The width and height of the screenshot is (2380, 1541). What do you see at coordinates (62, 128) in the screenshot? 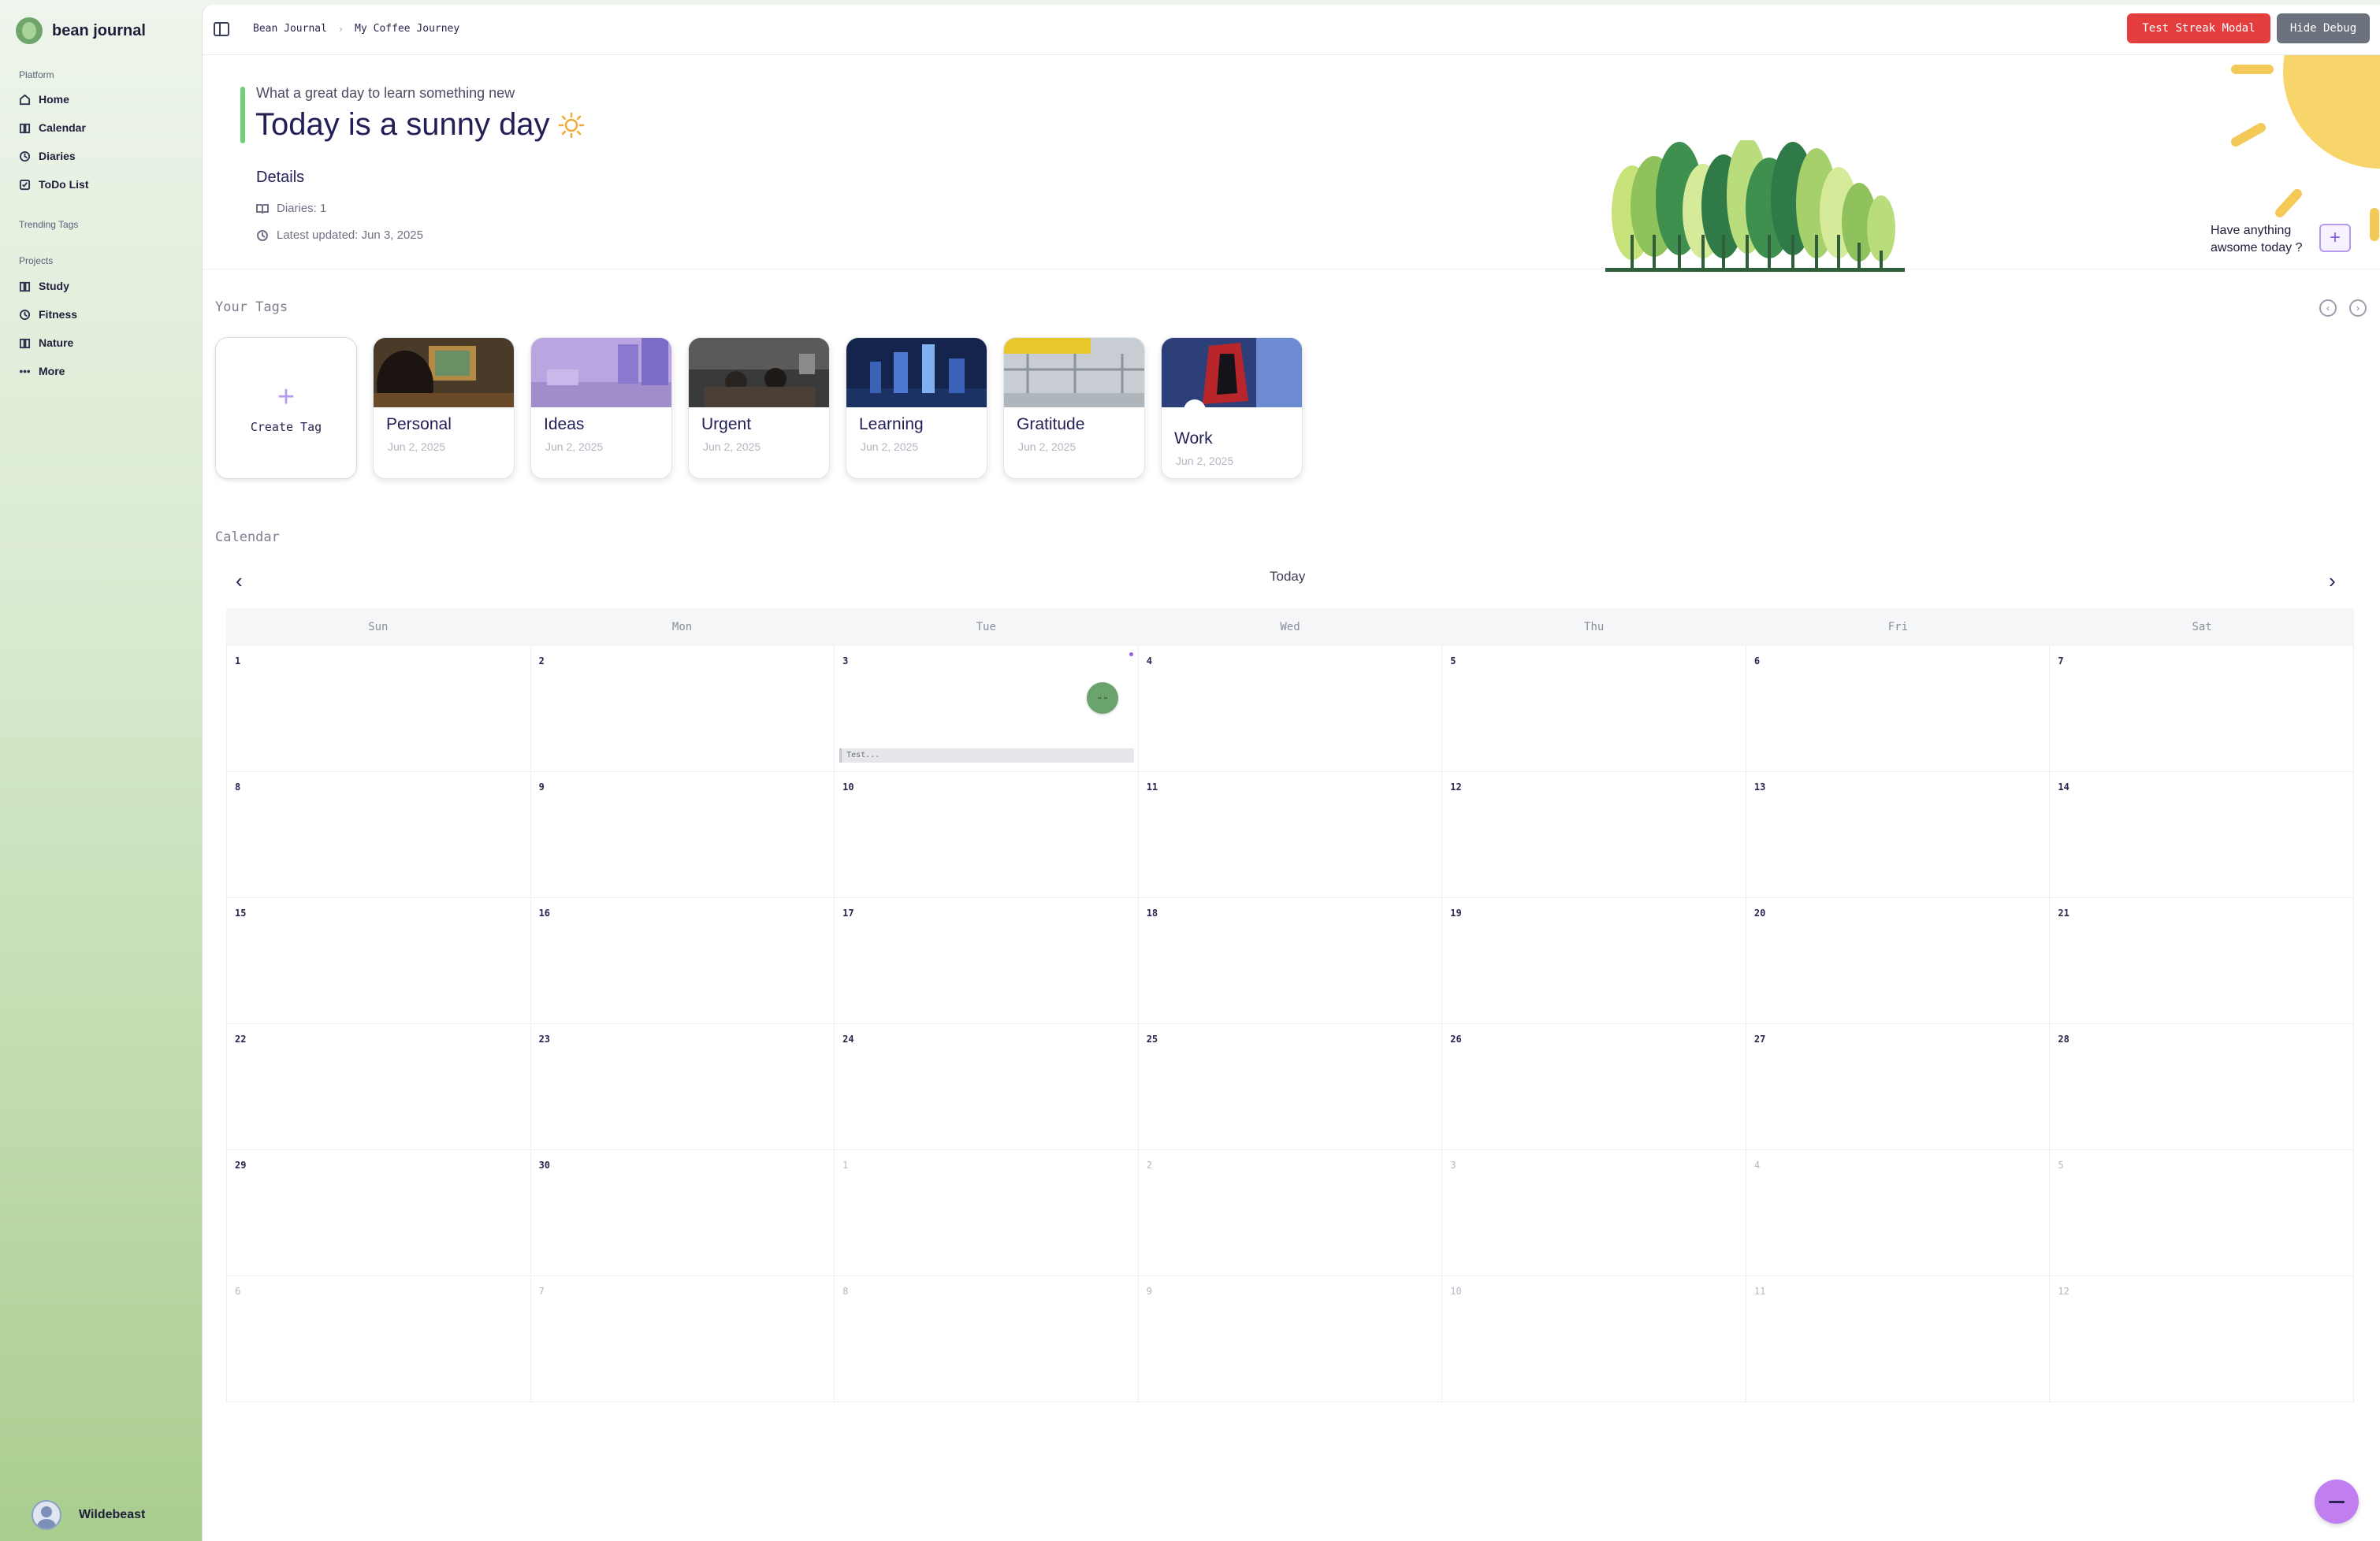
I see `sidebar-item-label: Calendar` at bounding box center [62, 128].